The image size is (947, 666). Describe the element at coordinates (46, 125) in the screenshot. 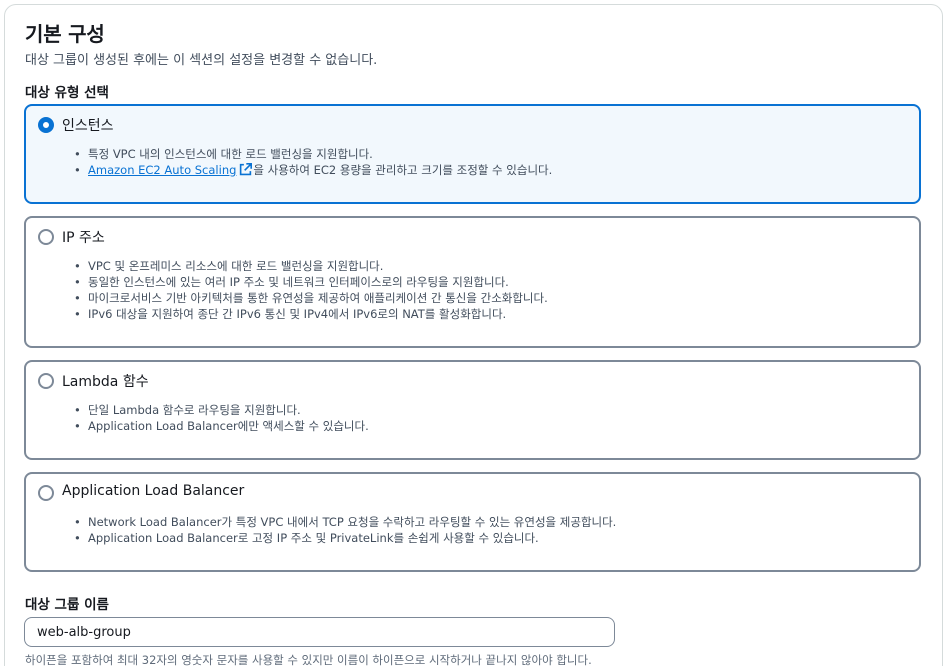

I see `instances-radio` at that location.